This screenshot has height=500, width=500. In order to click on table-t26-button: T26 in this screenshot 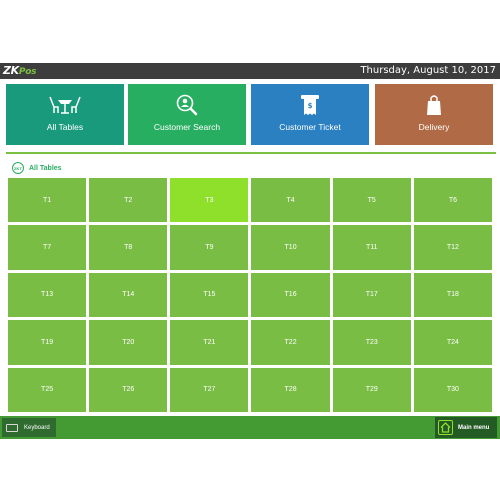, I will do `click(128, 389)`.